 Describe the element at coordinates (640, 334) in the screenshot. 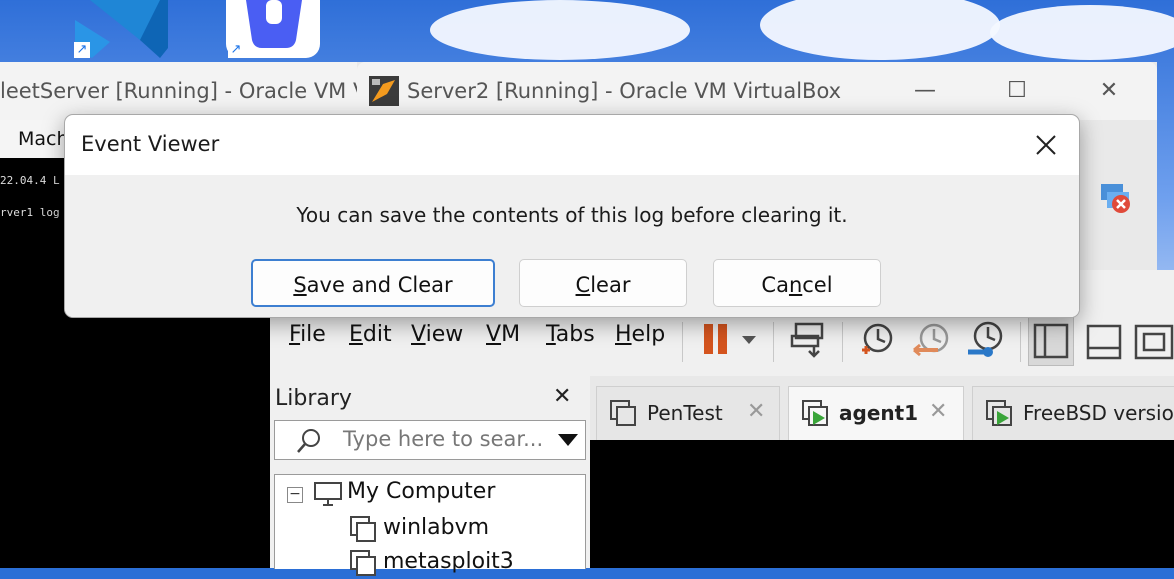

I see `menu-help: Help` at that location.